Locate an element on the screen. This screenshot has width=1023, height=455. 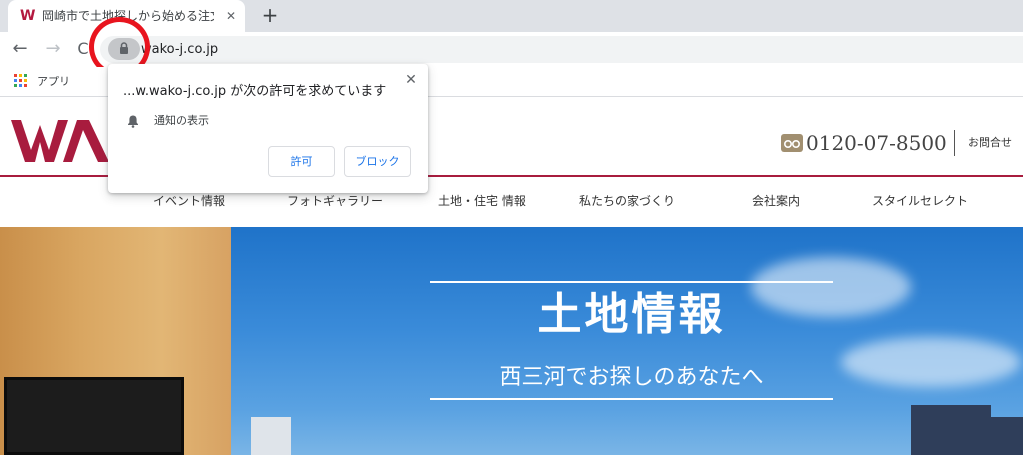
allow-button: 許可 is located at coordinates (301, 161).